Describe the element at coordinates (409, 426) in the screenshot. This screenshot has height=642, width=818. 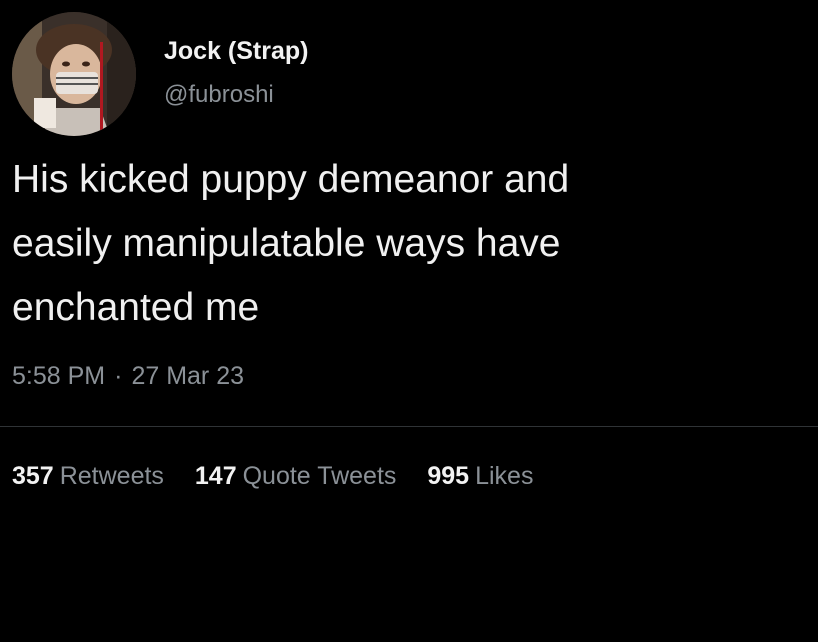
I see `divider` at that location.